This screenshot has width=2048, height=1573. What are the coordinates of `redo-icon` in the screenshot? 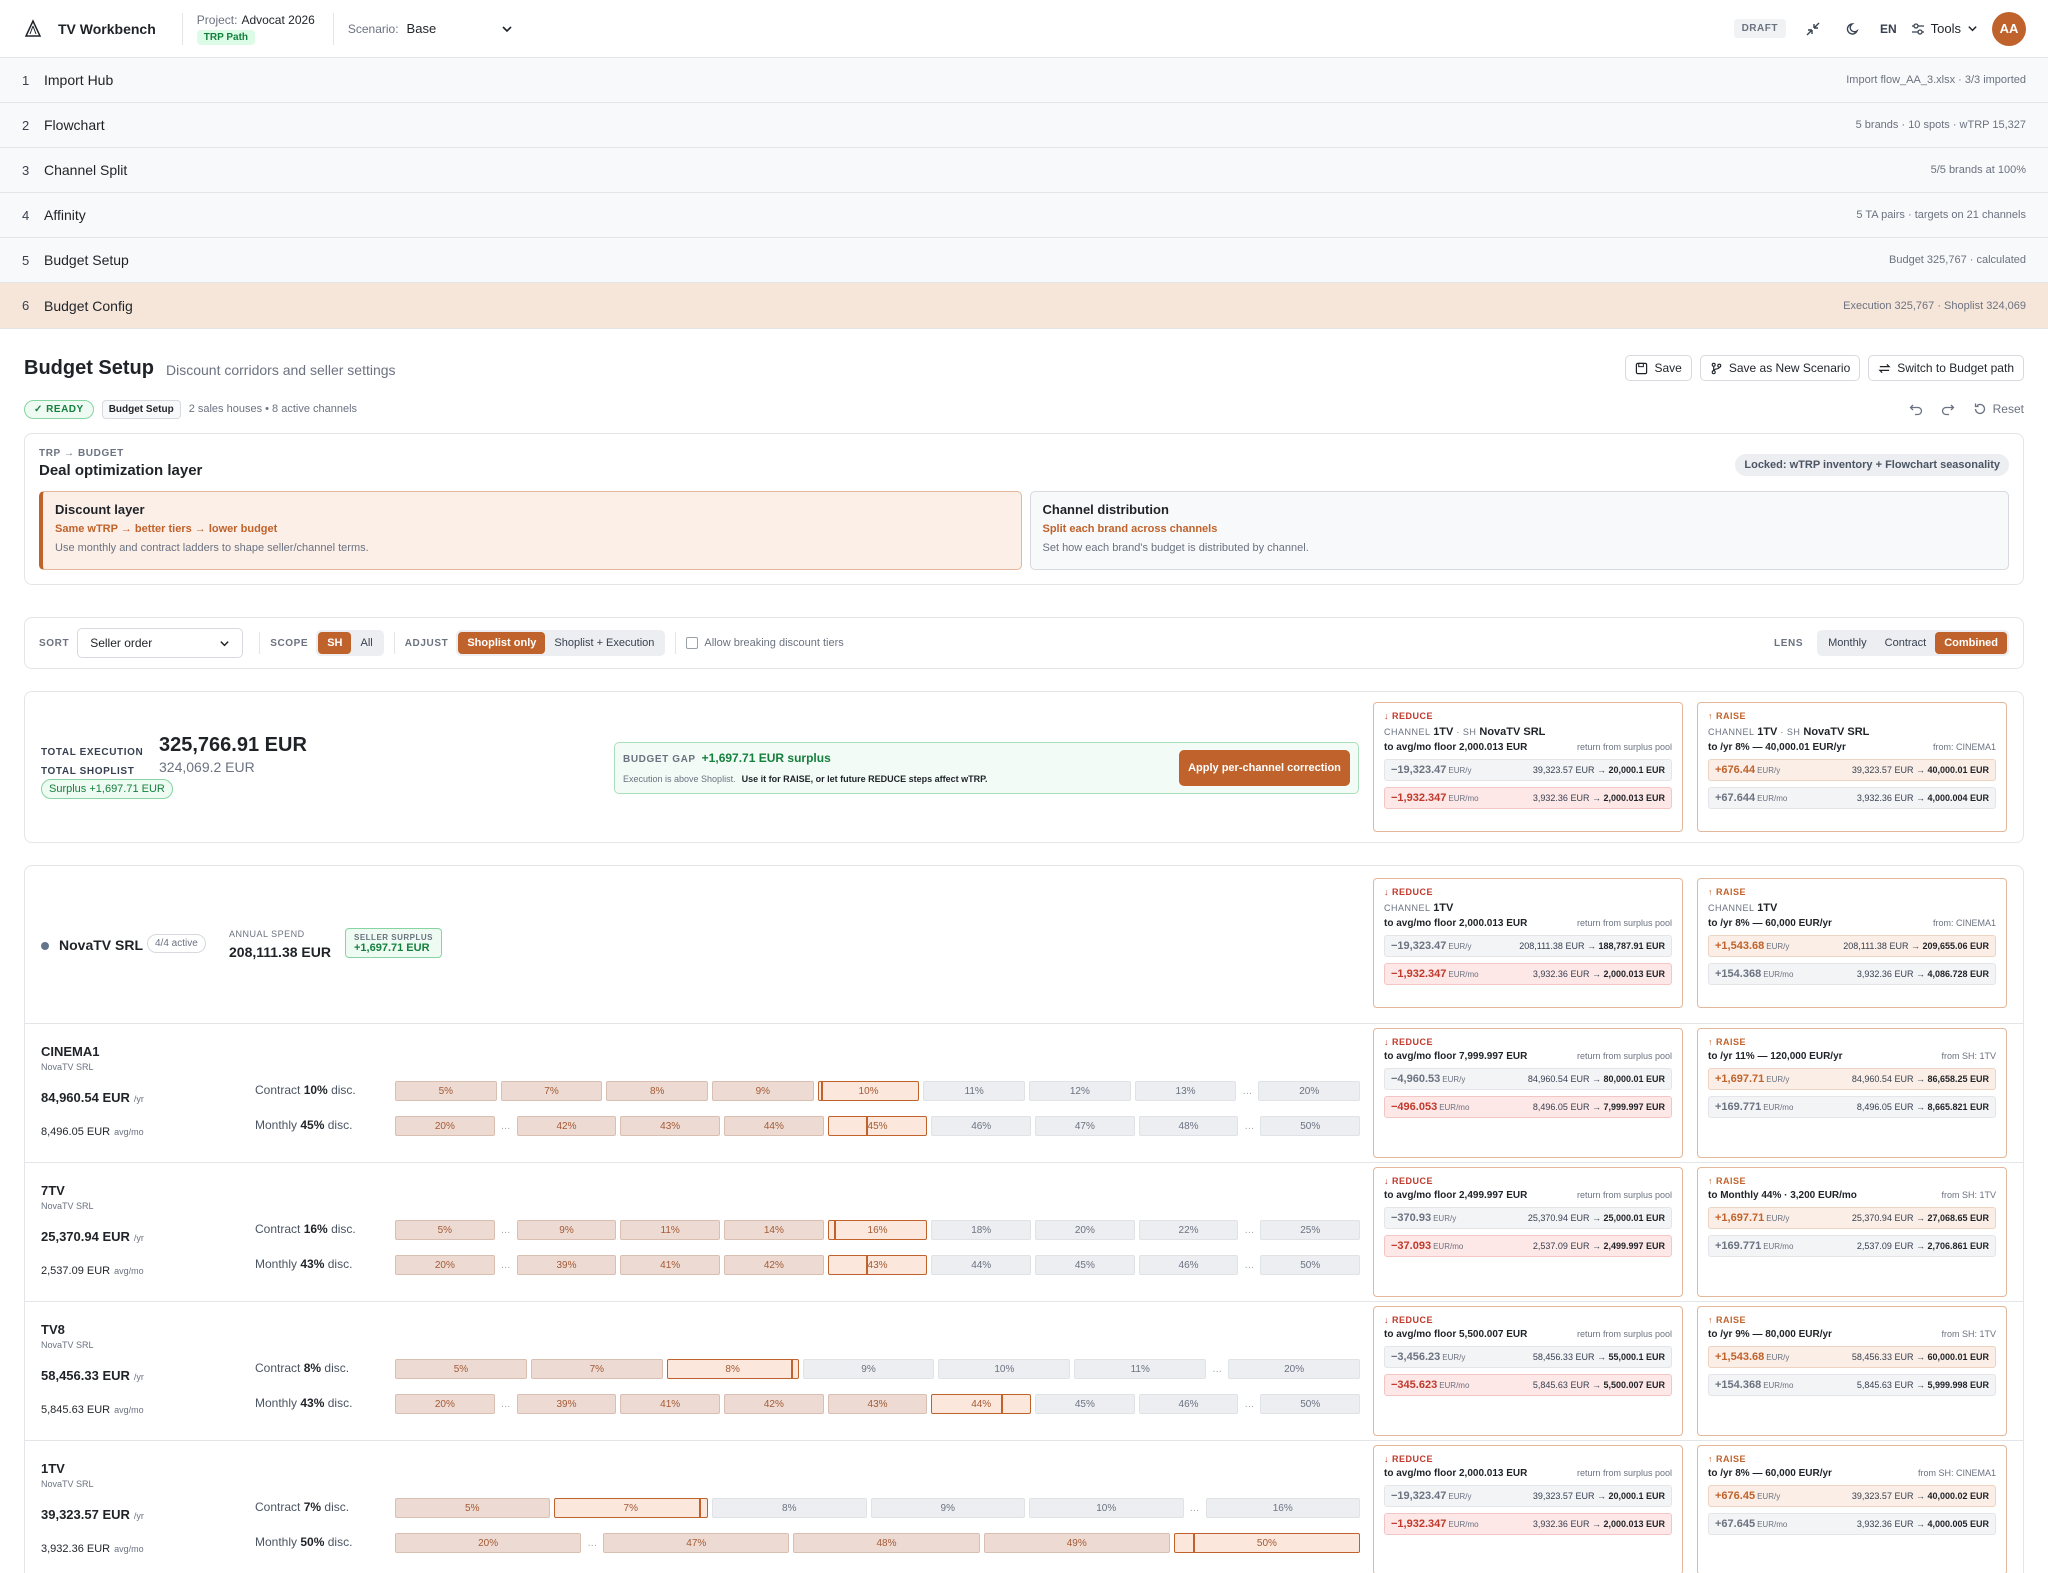 It's located at (1948, 409).